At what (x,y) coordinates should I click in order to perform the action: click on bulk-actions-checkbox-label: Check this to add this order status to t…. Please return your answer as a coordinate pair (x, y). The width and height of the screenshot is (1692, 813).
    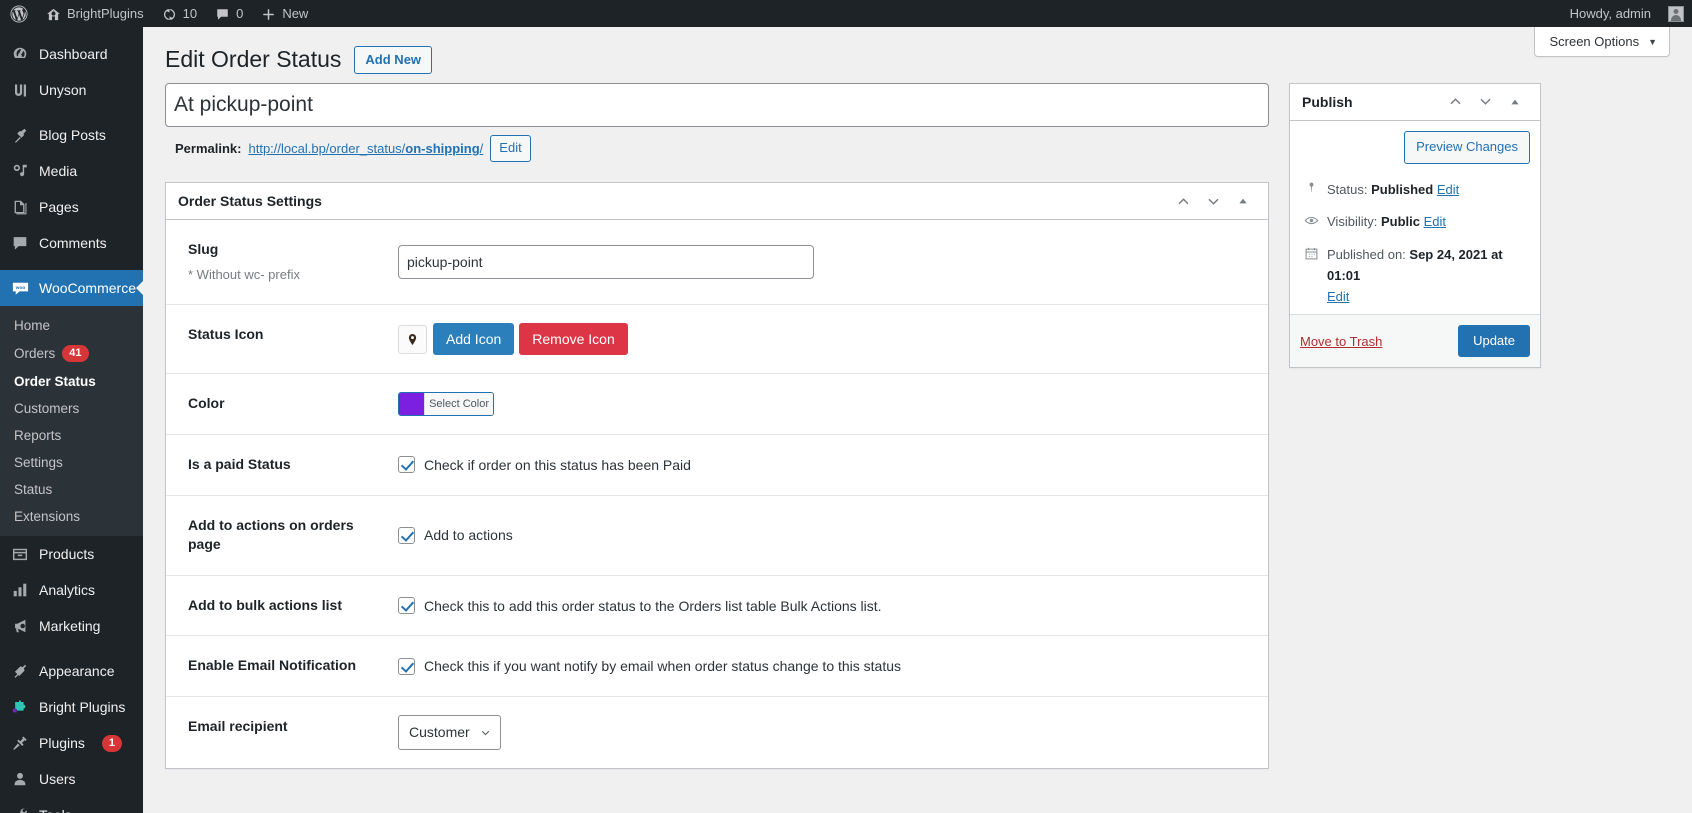
    Looking at the image, I should click on (653, 606).